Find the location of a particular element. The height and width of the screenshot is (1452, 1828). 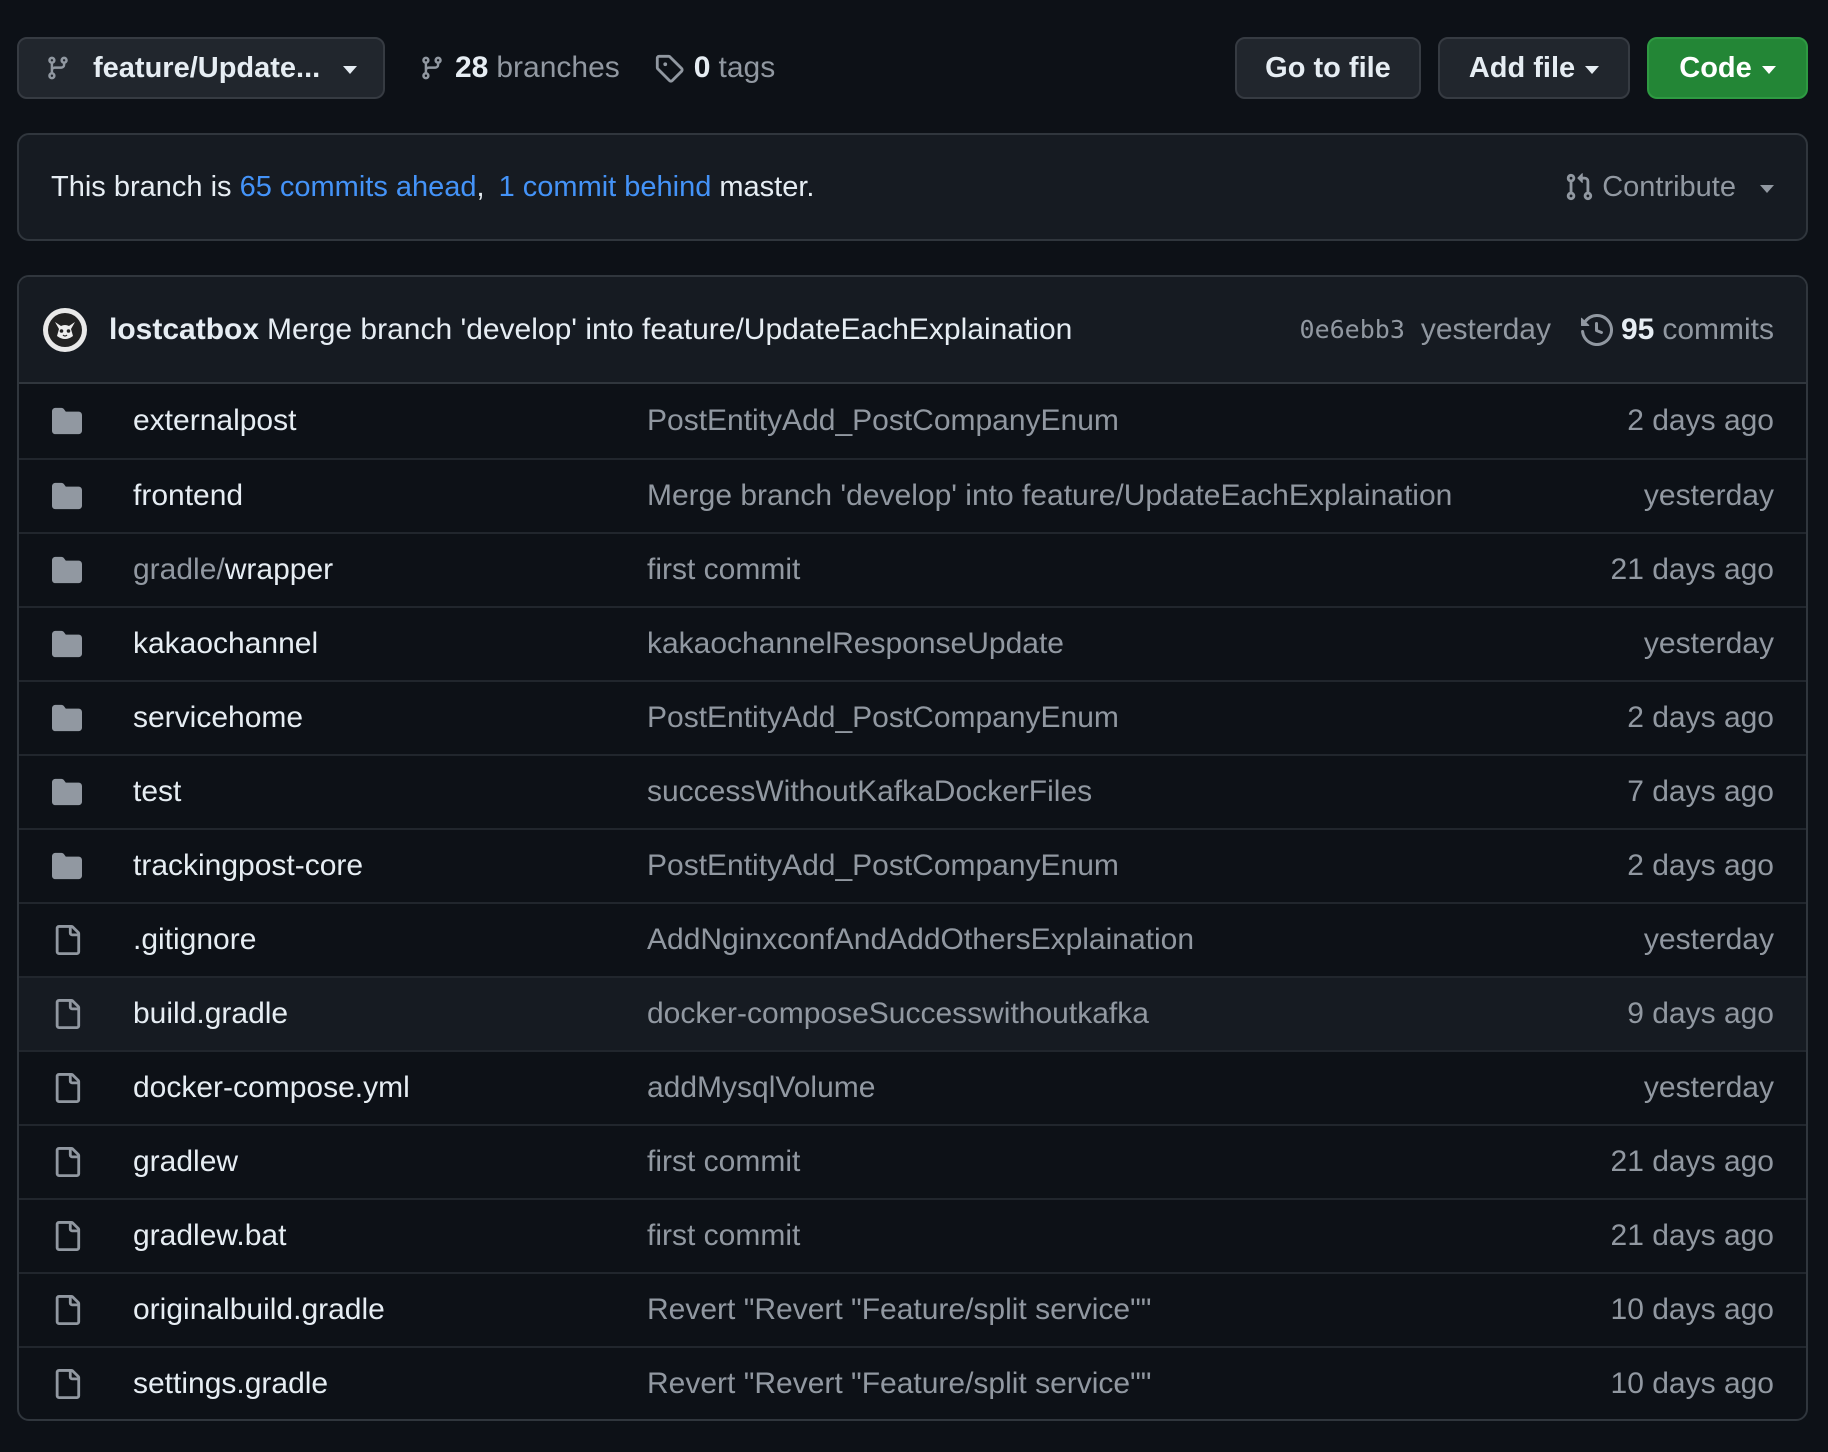

commits-history-link: 95 commits is located at coordinates (1677, 329).